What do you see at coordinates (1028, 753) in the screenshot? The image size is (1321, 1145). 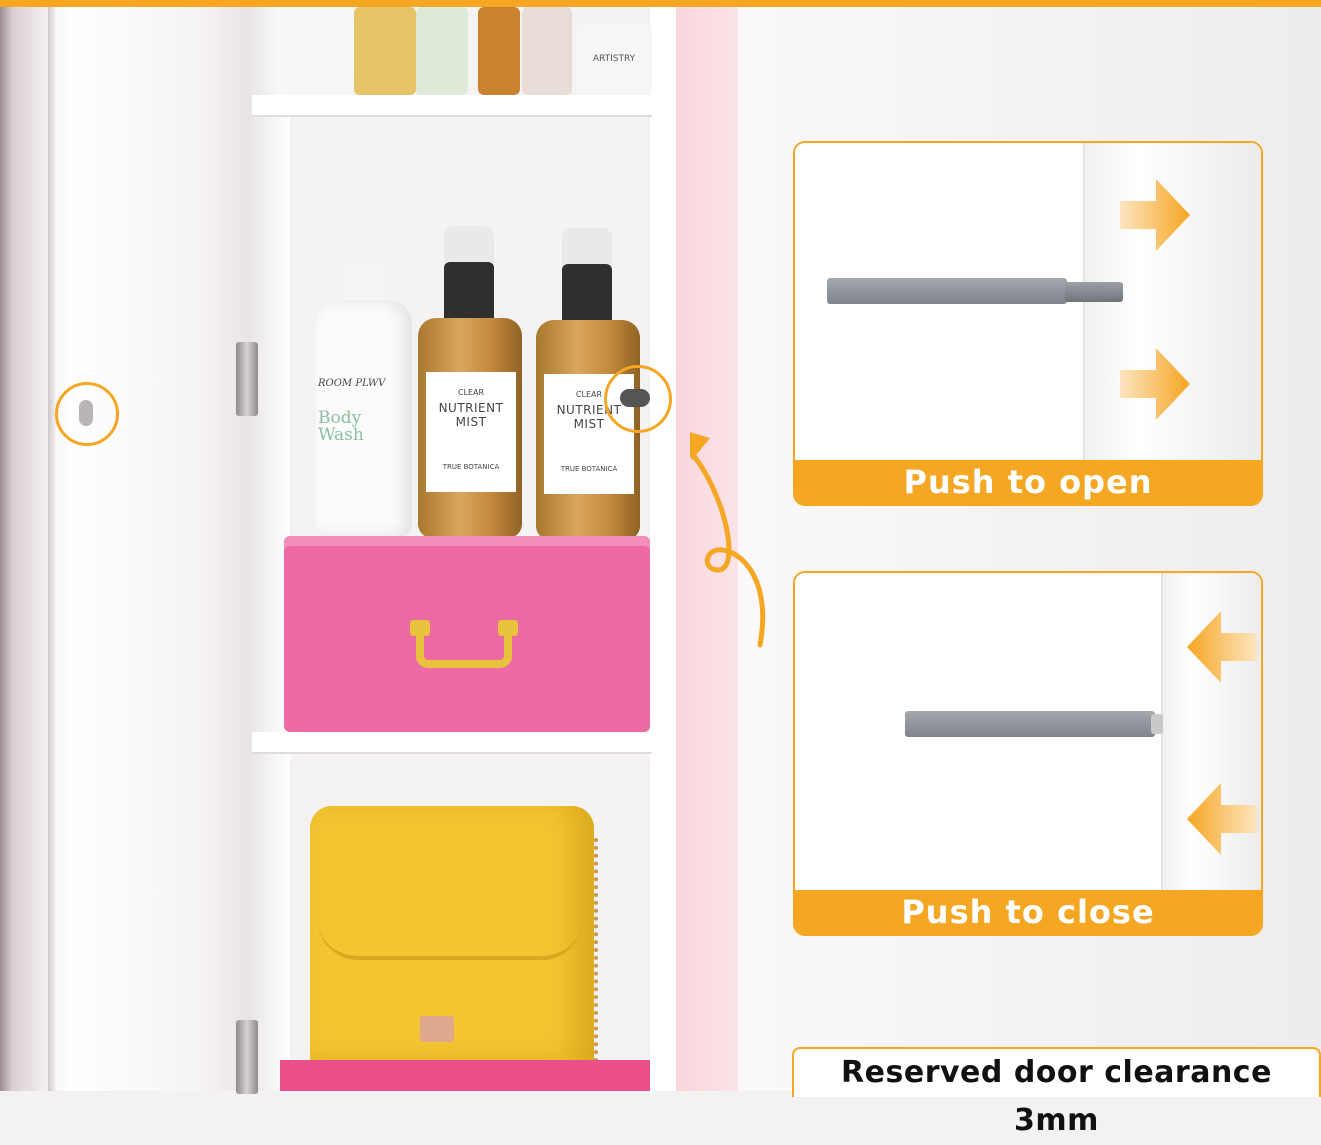 I see `push-to-close-panel: Push to close` at bounding box center [1028, 753].